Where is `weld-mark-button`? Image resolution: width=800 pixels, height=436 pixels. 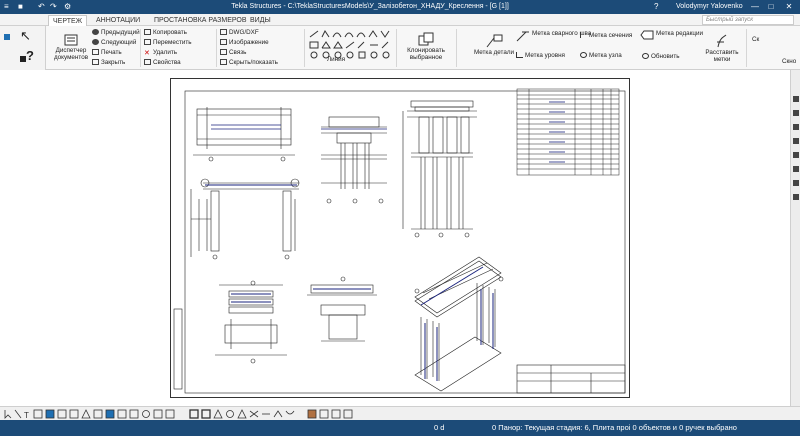 weld-mark-button is located at coordinates (523, 36).